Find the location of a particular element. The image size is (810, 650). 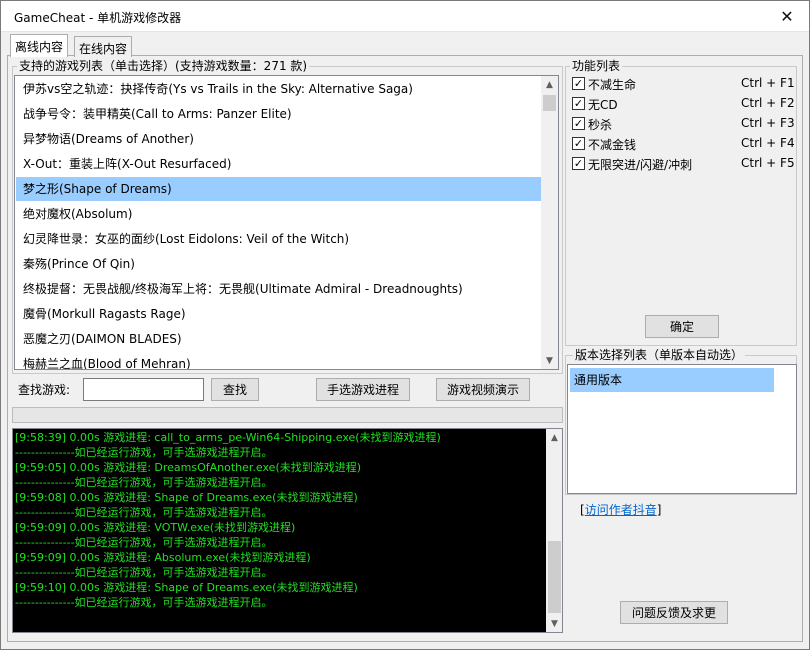

feature-item-no-cd: ✓ 无CD Ctrl + F2 is located at coordinates (683, 104).